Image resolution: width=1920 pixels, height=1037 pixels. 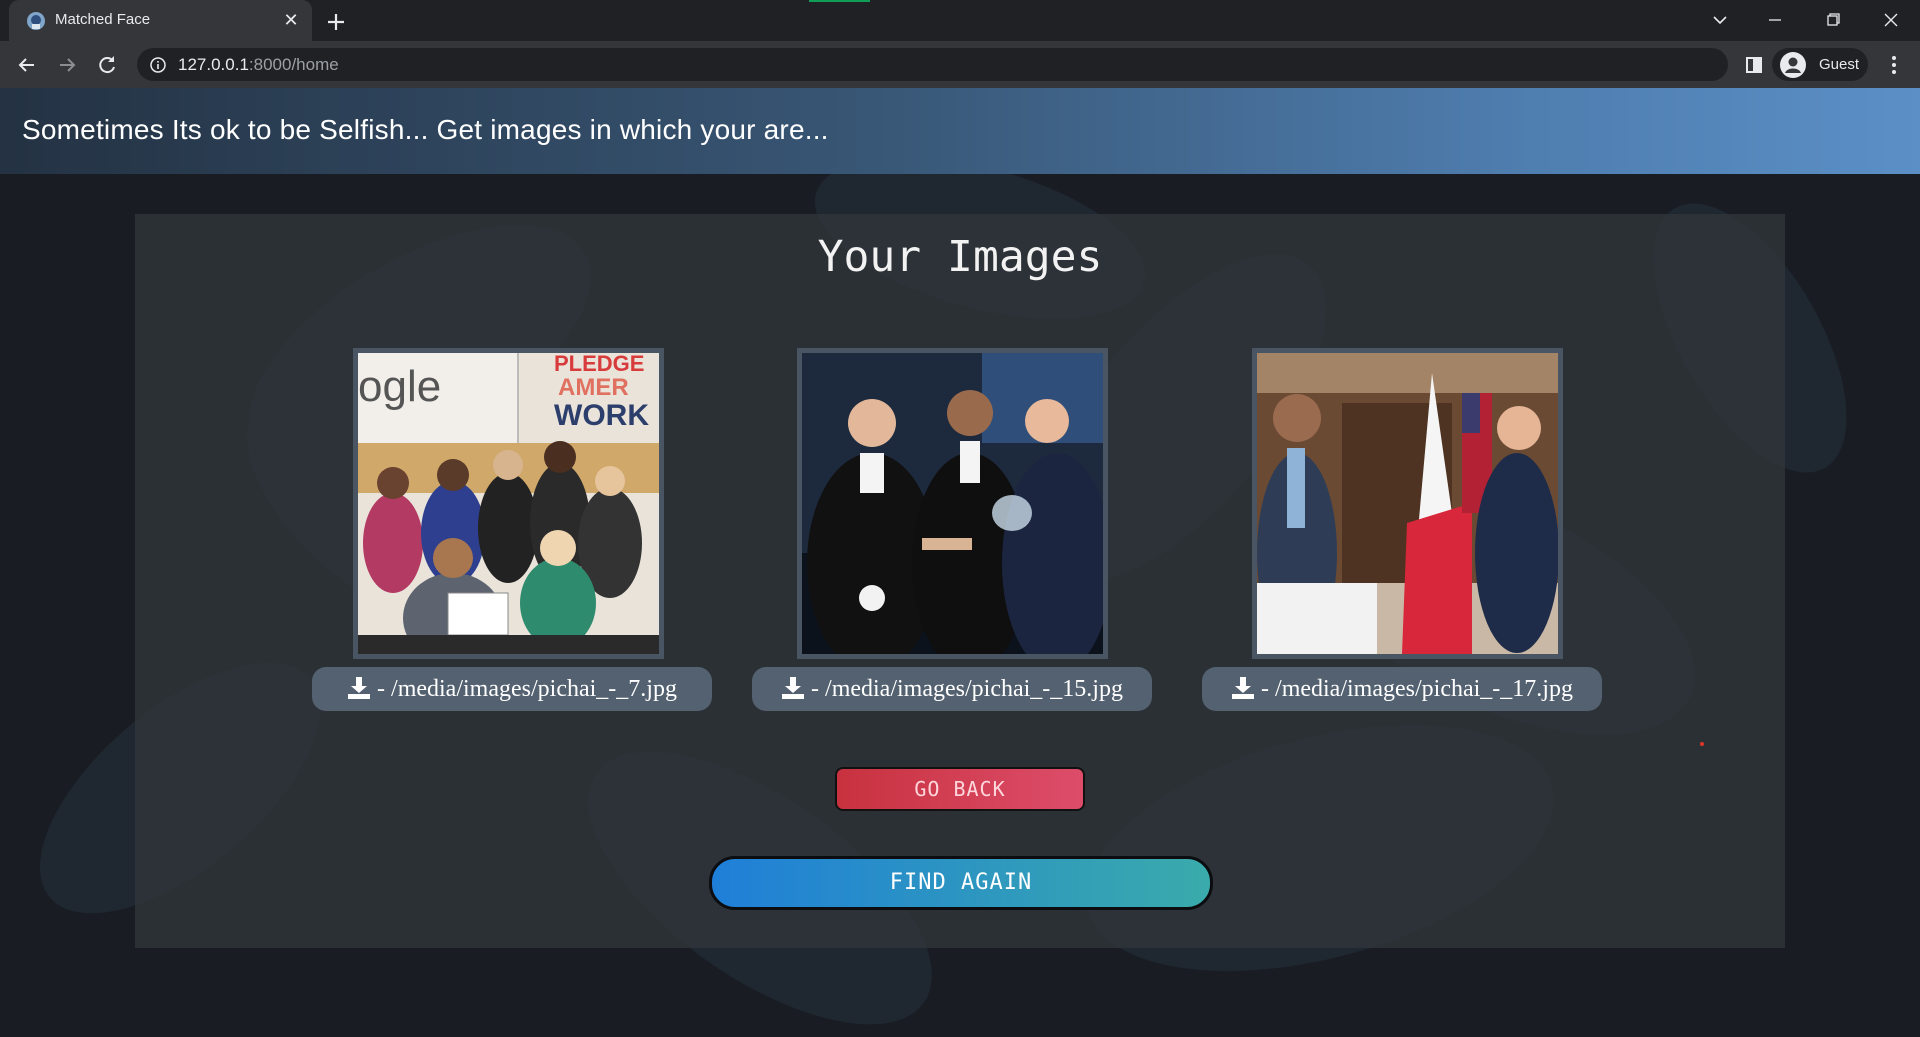 I want to click on avatar-icon, so click(x=1793, y=65).